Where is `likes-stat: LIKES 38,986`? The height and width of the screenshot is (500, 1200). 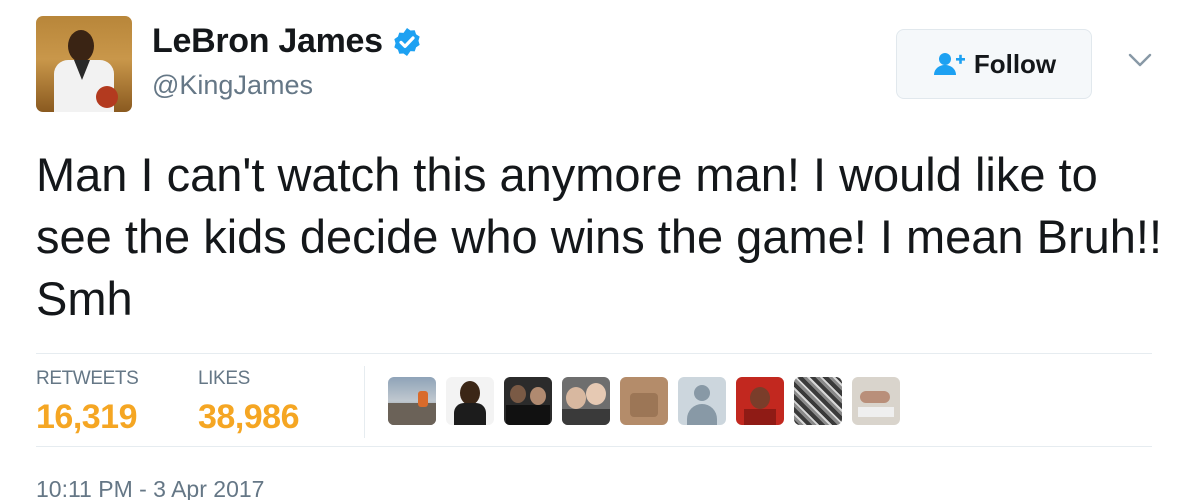 likes-stat: LIKES 38,986 is located at coordinates (249, 402).